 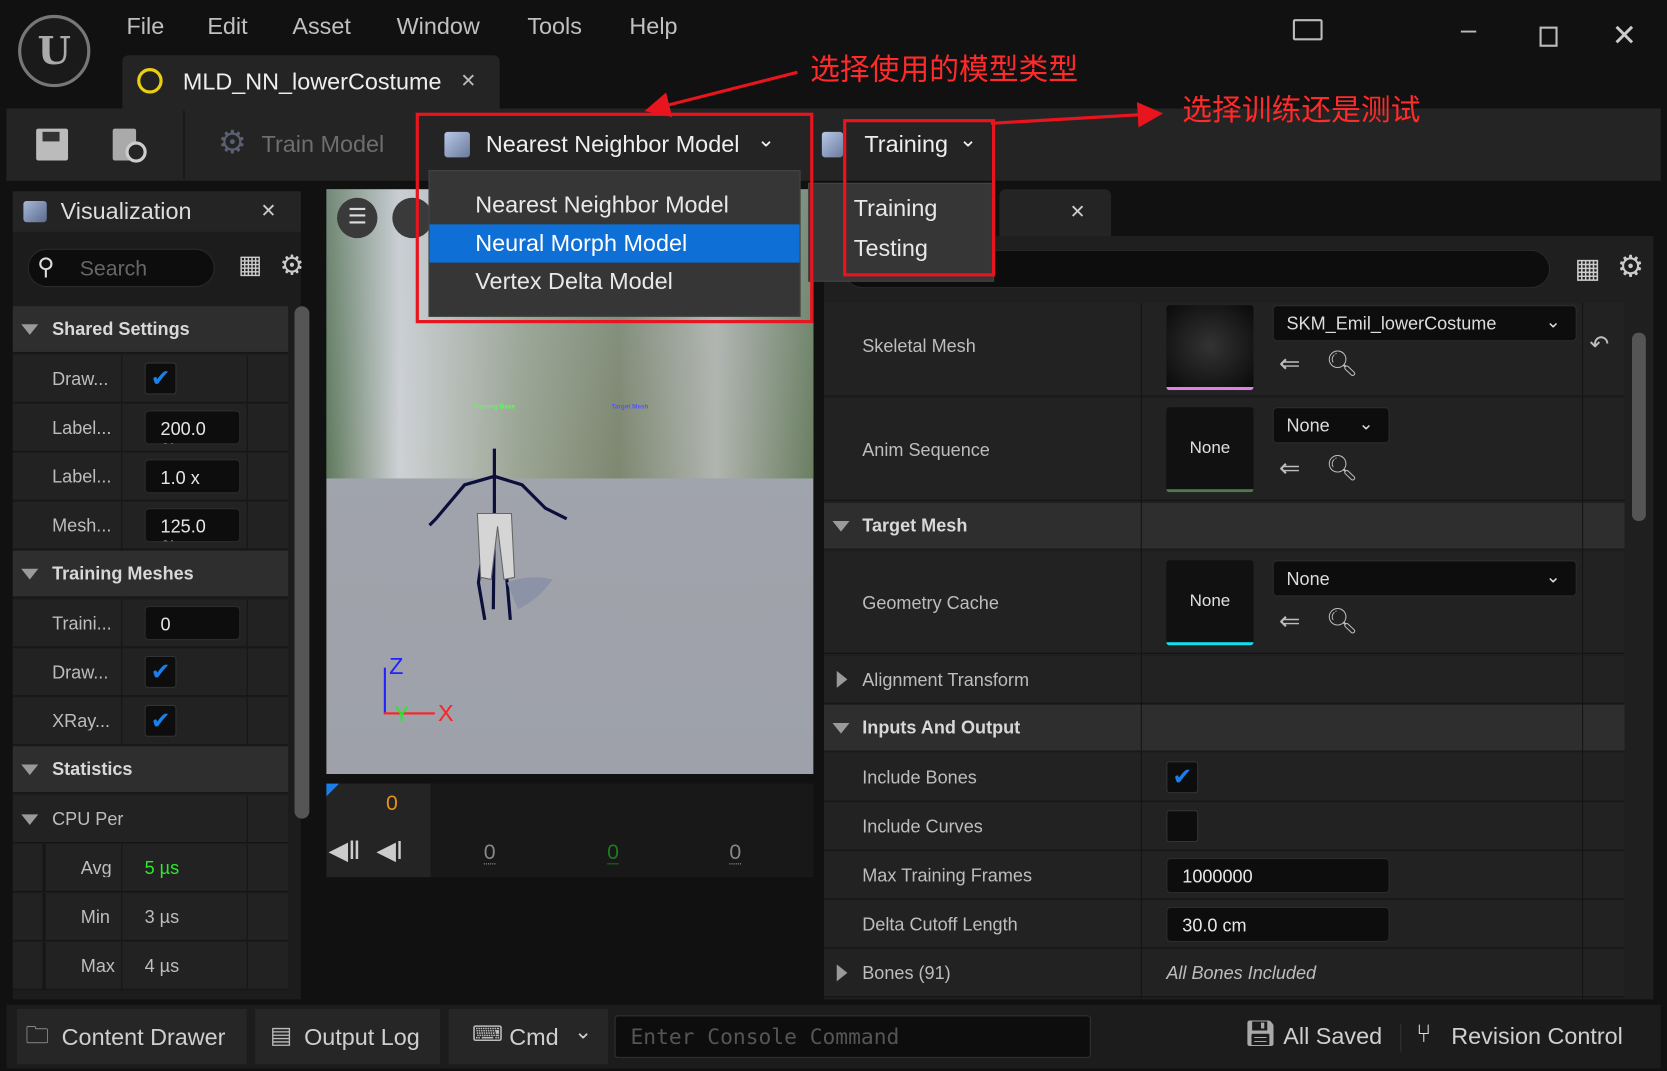 I want to click on all-saved-button: All Saved, so click(x=1332, y=1036).